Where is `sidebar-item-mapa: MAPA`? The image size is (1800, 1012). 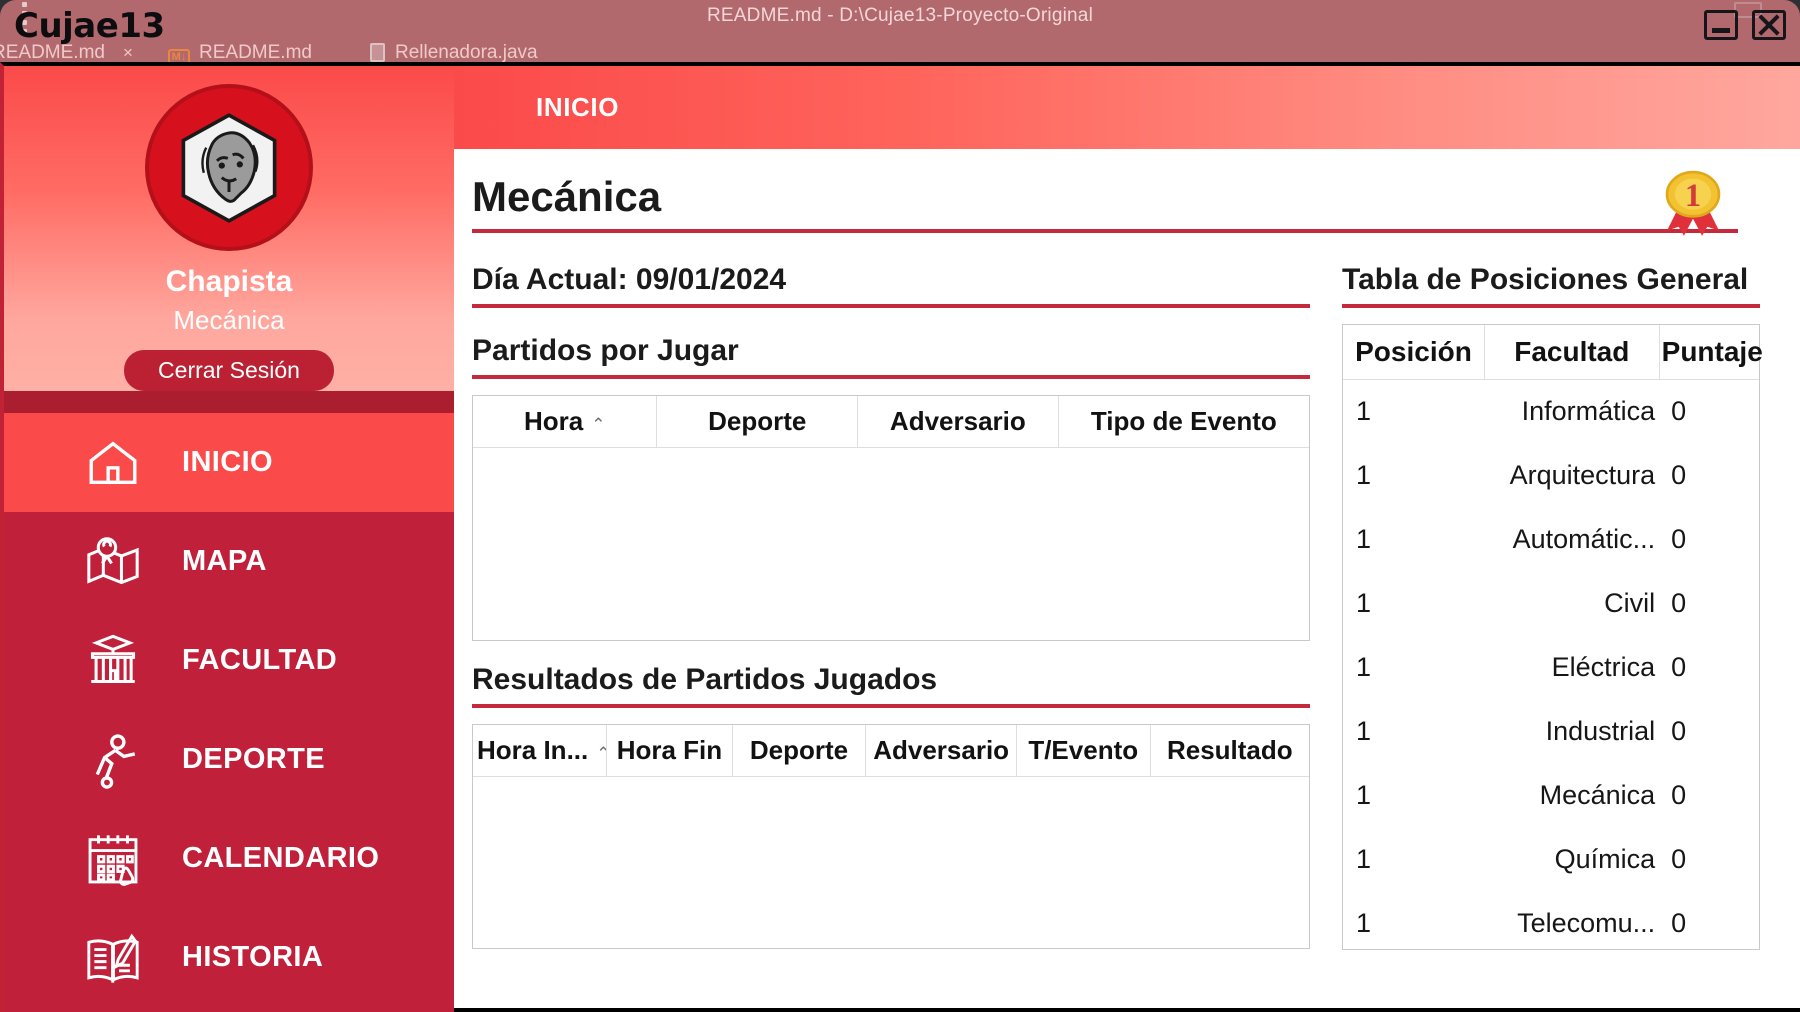
sidebar-item-mapa: MAPA is located at coordinates (229, 561).